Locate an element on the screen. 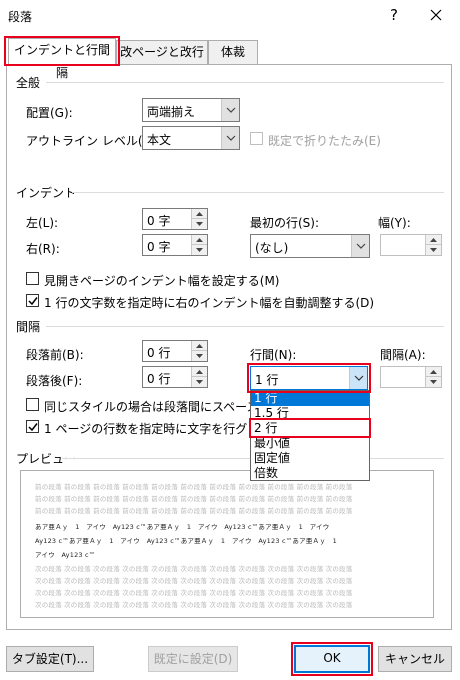  auto-adjust-label: 1 行の文字数を指定時に右のインデント幅を自動調整する(D) is located at coordinates (209, 303).